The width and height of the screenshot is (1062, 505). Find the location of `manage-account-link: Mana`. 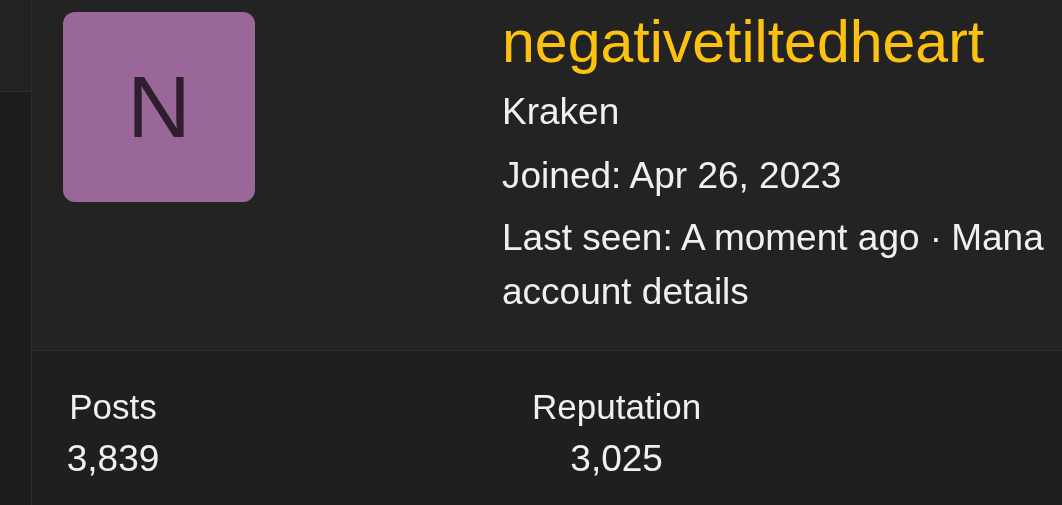

manage-account-link: Mana is located at coordinates (997, 238).